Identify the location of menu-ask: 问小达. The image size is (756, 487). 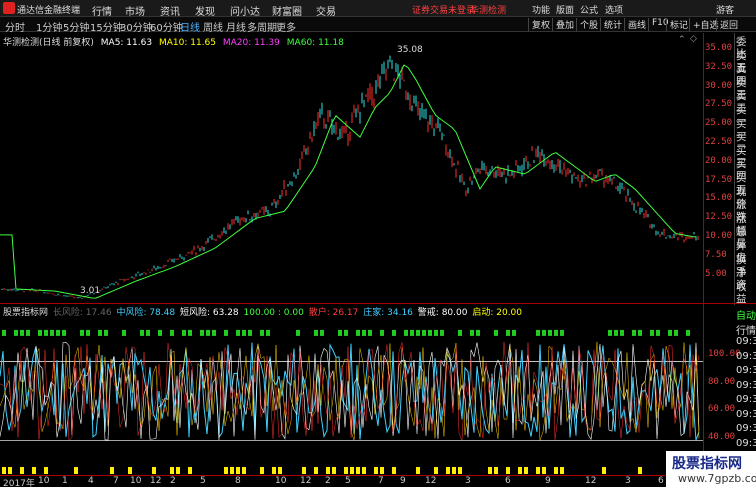
(245, 10).